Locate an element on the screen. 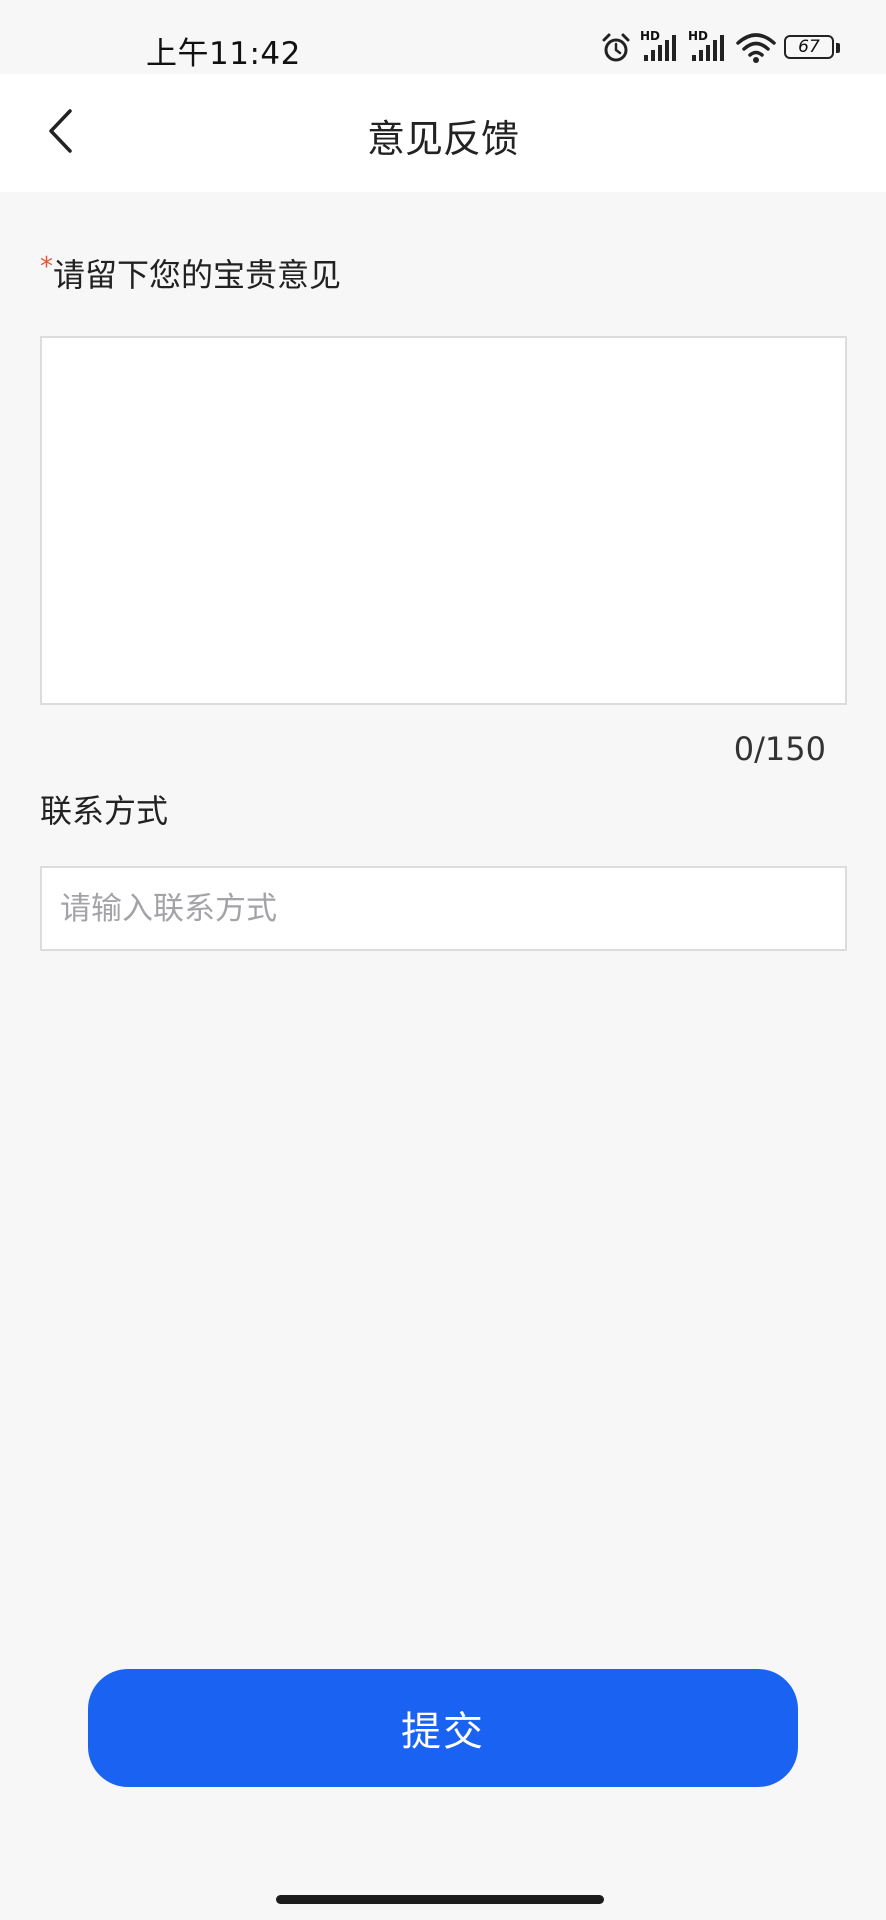 This screenshot has width=886, height=1920. battery-icon: 67 is located at coordinates (812, 48).